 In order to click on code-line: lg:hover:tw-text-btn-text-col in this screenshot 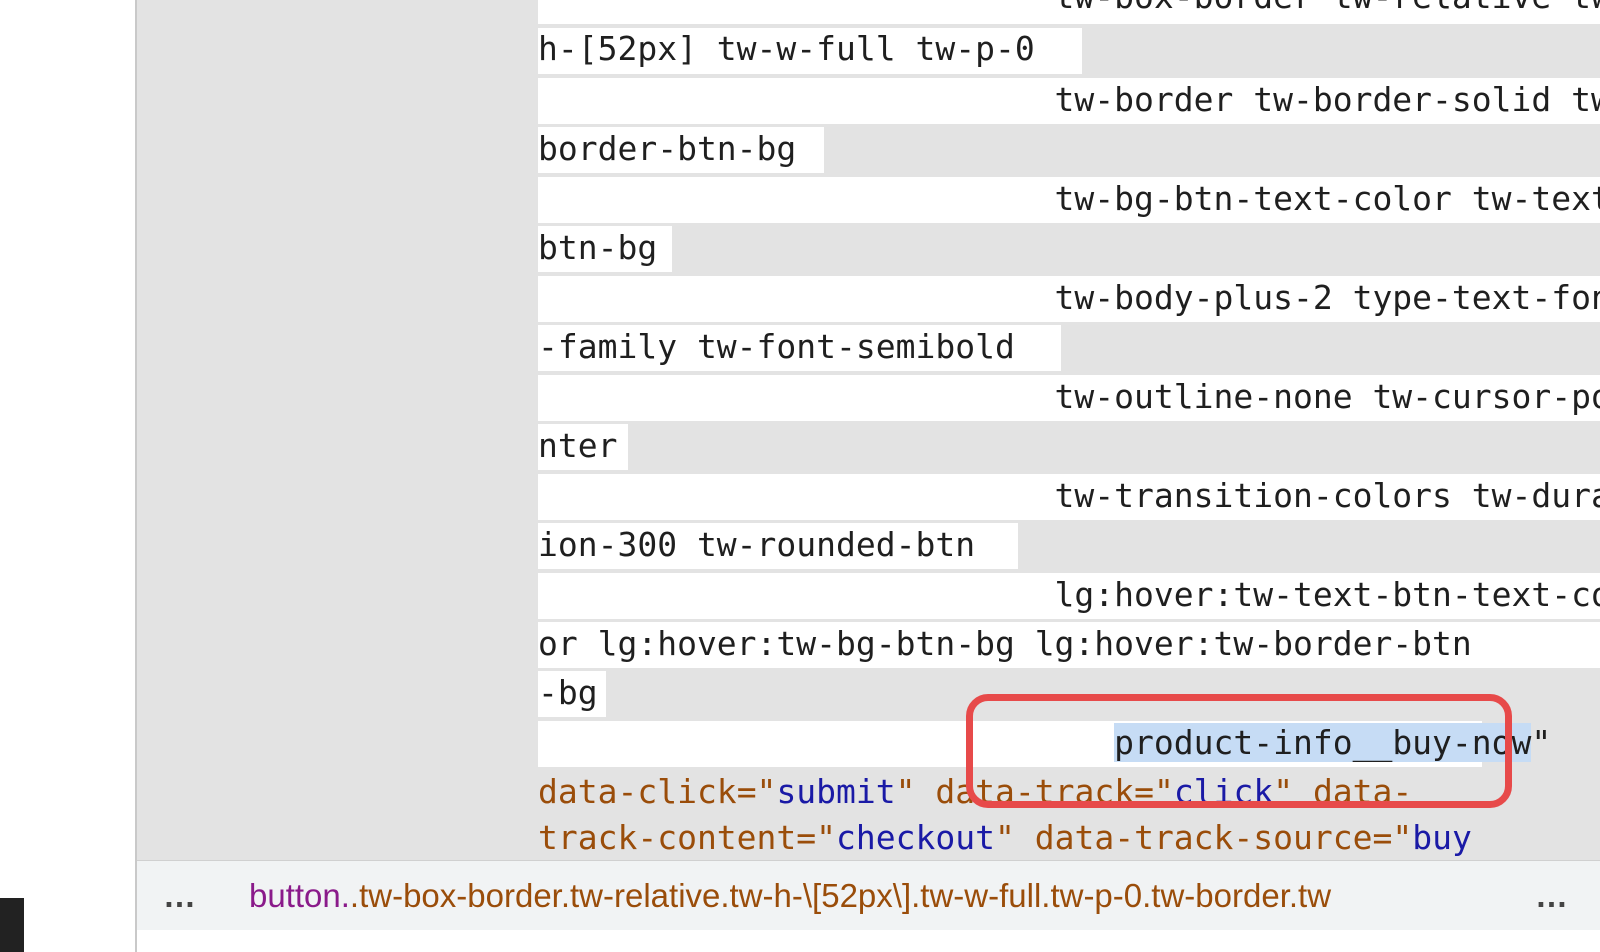, I will do `click(1069, 594)`.